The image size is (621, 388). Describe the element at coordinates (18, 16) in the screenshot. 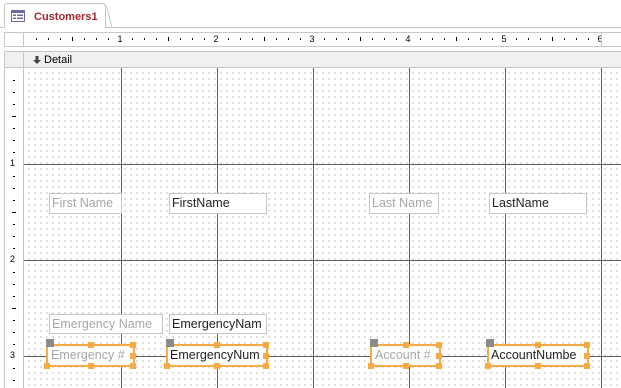

I see `form-icon` at that location.